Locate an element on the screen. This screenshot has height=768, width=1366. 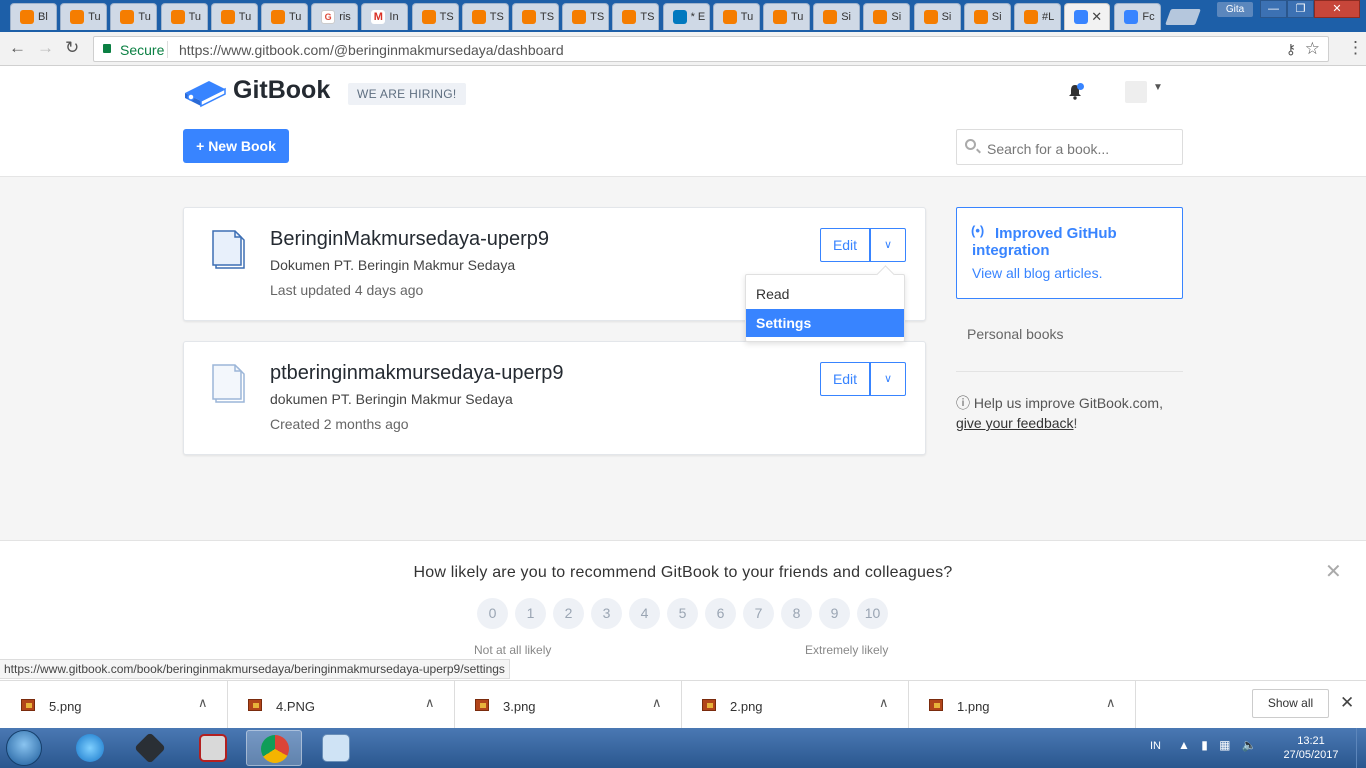
notifications-button is located at coordinates (1076, 93).